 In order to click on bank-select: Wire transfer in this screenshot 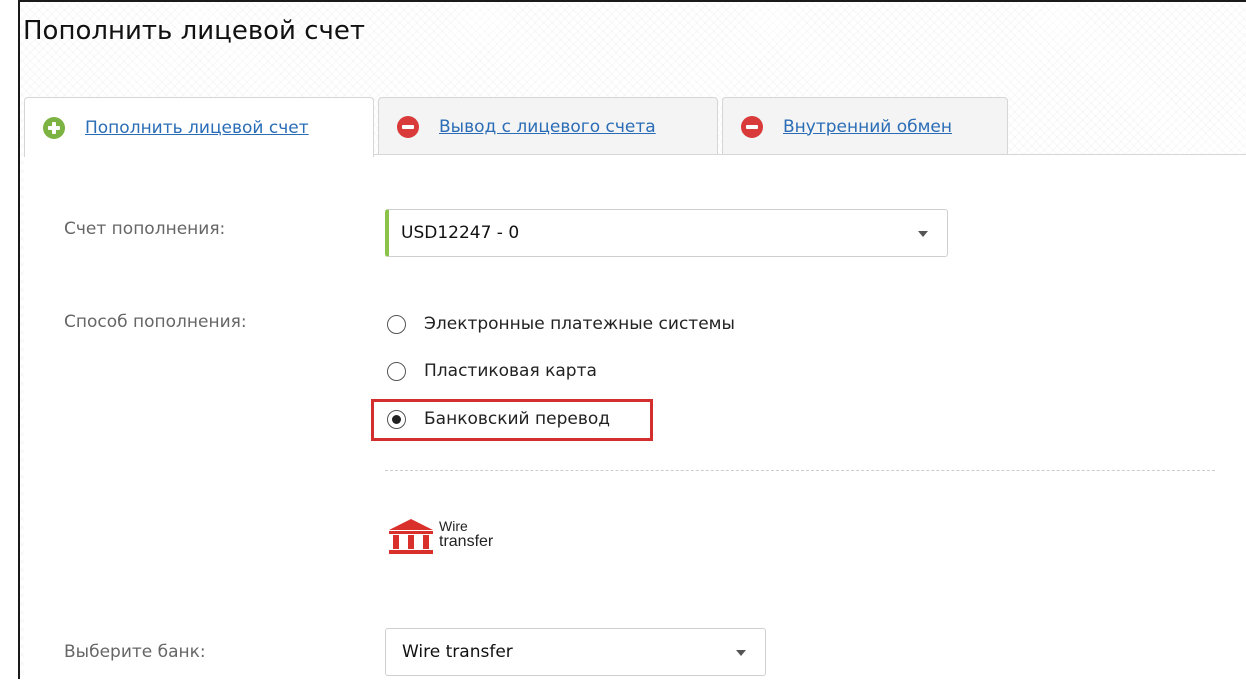, I will do `click(575, 652)`.